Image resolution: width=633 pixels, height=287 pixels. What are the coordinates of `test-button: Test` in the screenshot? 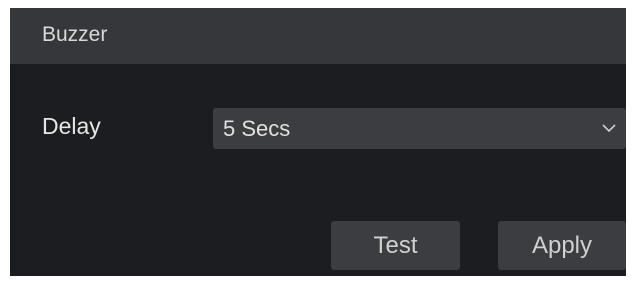 It's located at (395, 245).